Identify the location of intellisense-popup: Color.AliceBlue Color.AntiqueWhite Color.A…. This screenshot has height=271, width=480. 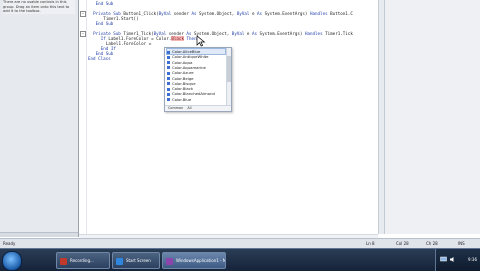
(198, 79).